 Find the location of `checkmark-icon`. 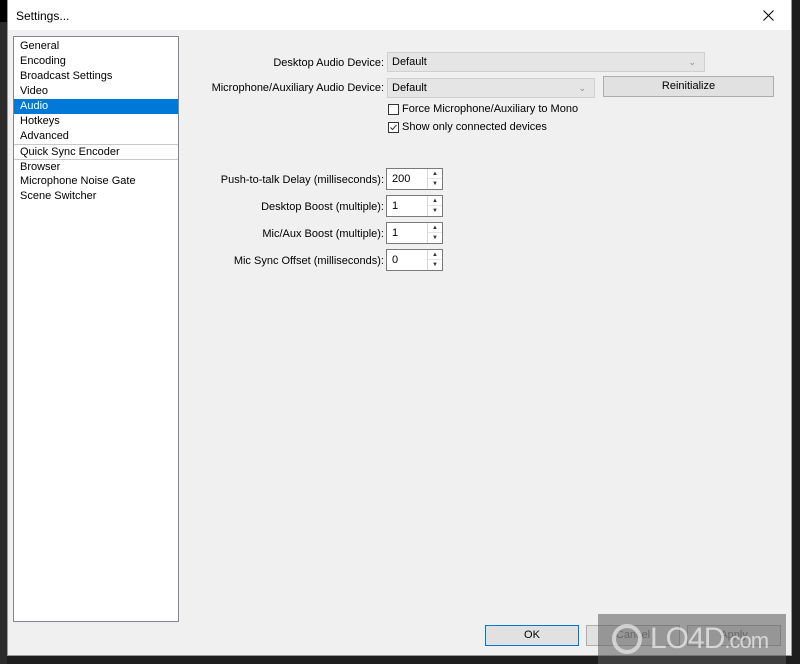

checkmark-icon is located at coordinates (393, 127).